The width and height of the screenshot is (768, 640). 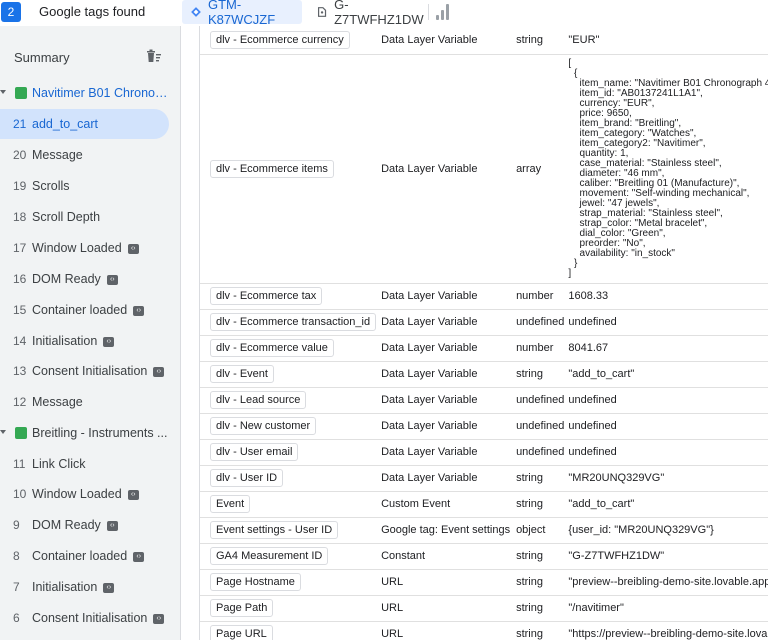 What do you see at coordinates (90, 248) in the screenshot?
I see `event-item: 17 Window Loaded ‹›` at bounding box center [90, 248].